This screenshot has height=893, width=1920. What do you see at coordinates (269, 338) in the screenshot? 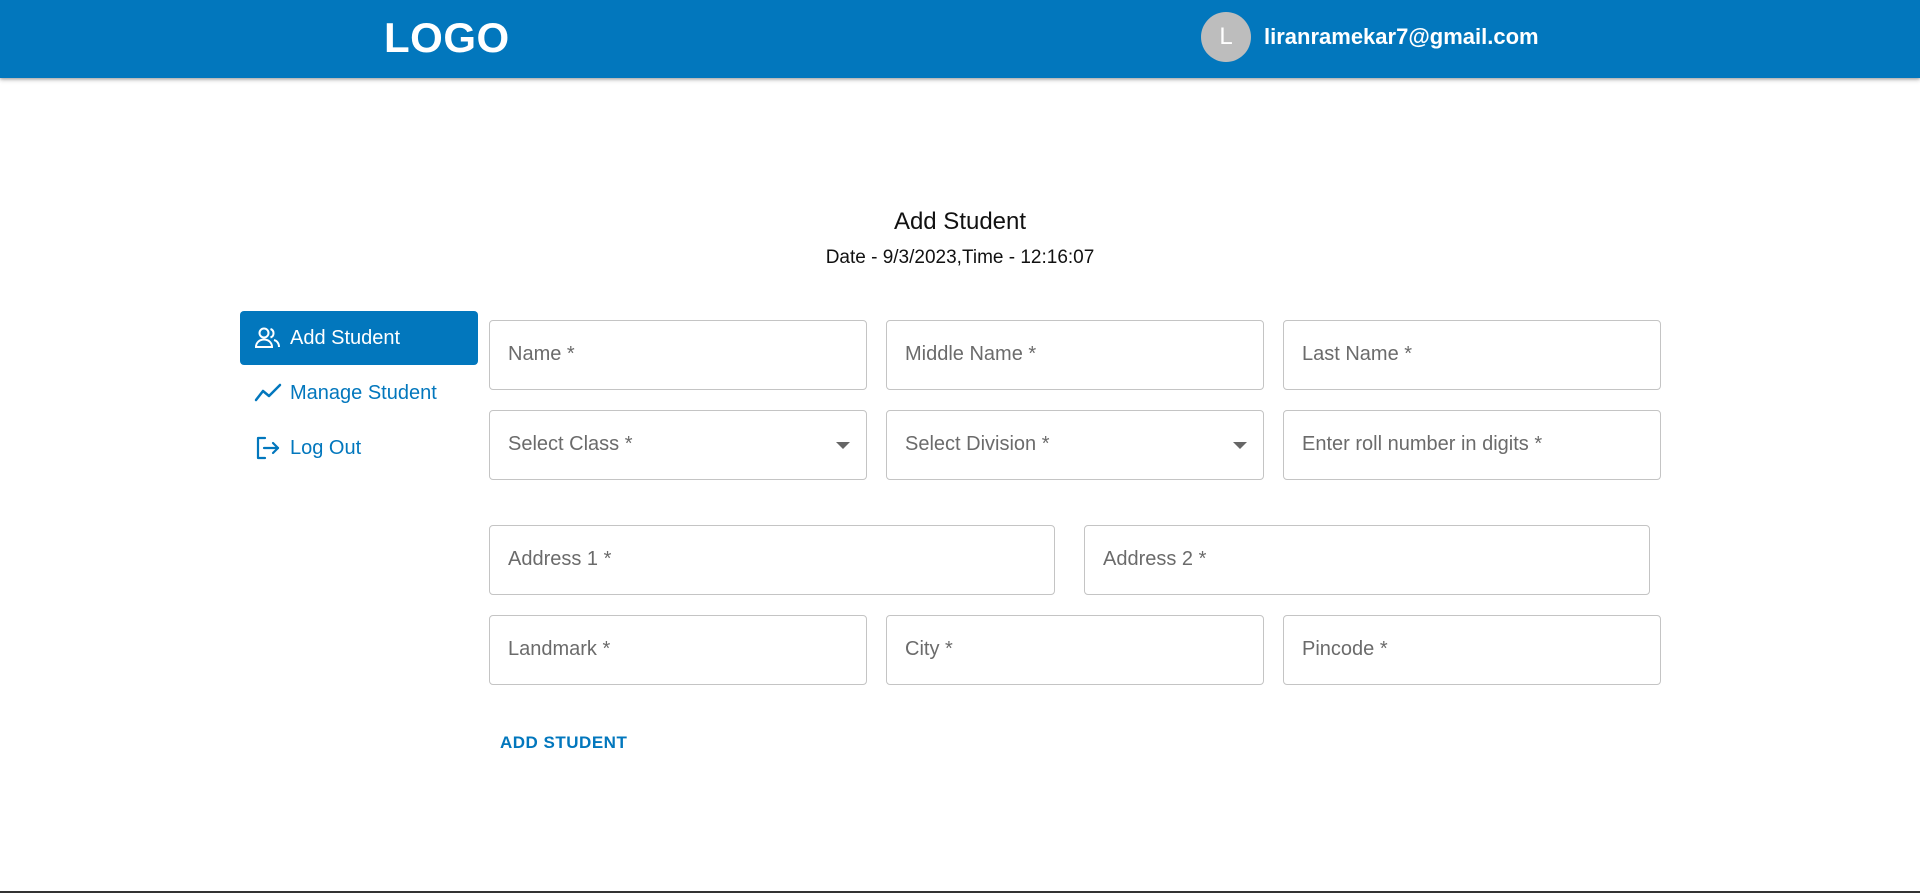
I see `people-icon` at bounding box center [269, 338].